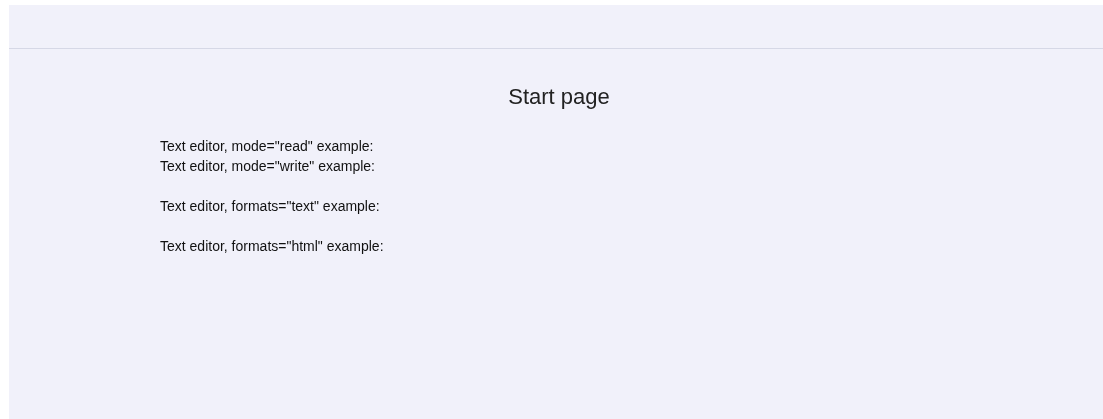 The height and width of the screenshot is (419, 1103). What do you see at coordinates (267, 166) in the screenshot?
I see `example-label: Text editor, mode="write" example:` at bounding box center [267, 166].